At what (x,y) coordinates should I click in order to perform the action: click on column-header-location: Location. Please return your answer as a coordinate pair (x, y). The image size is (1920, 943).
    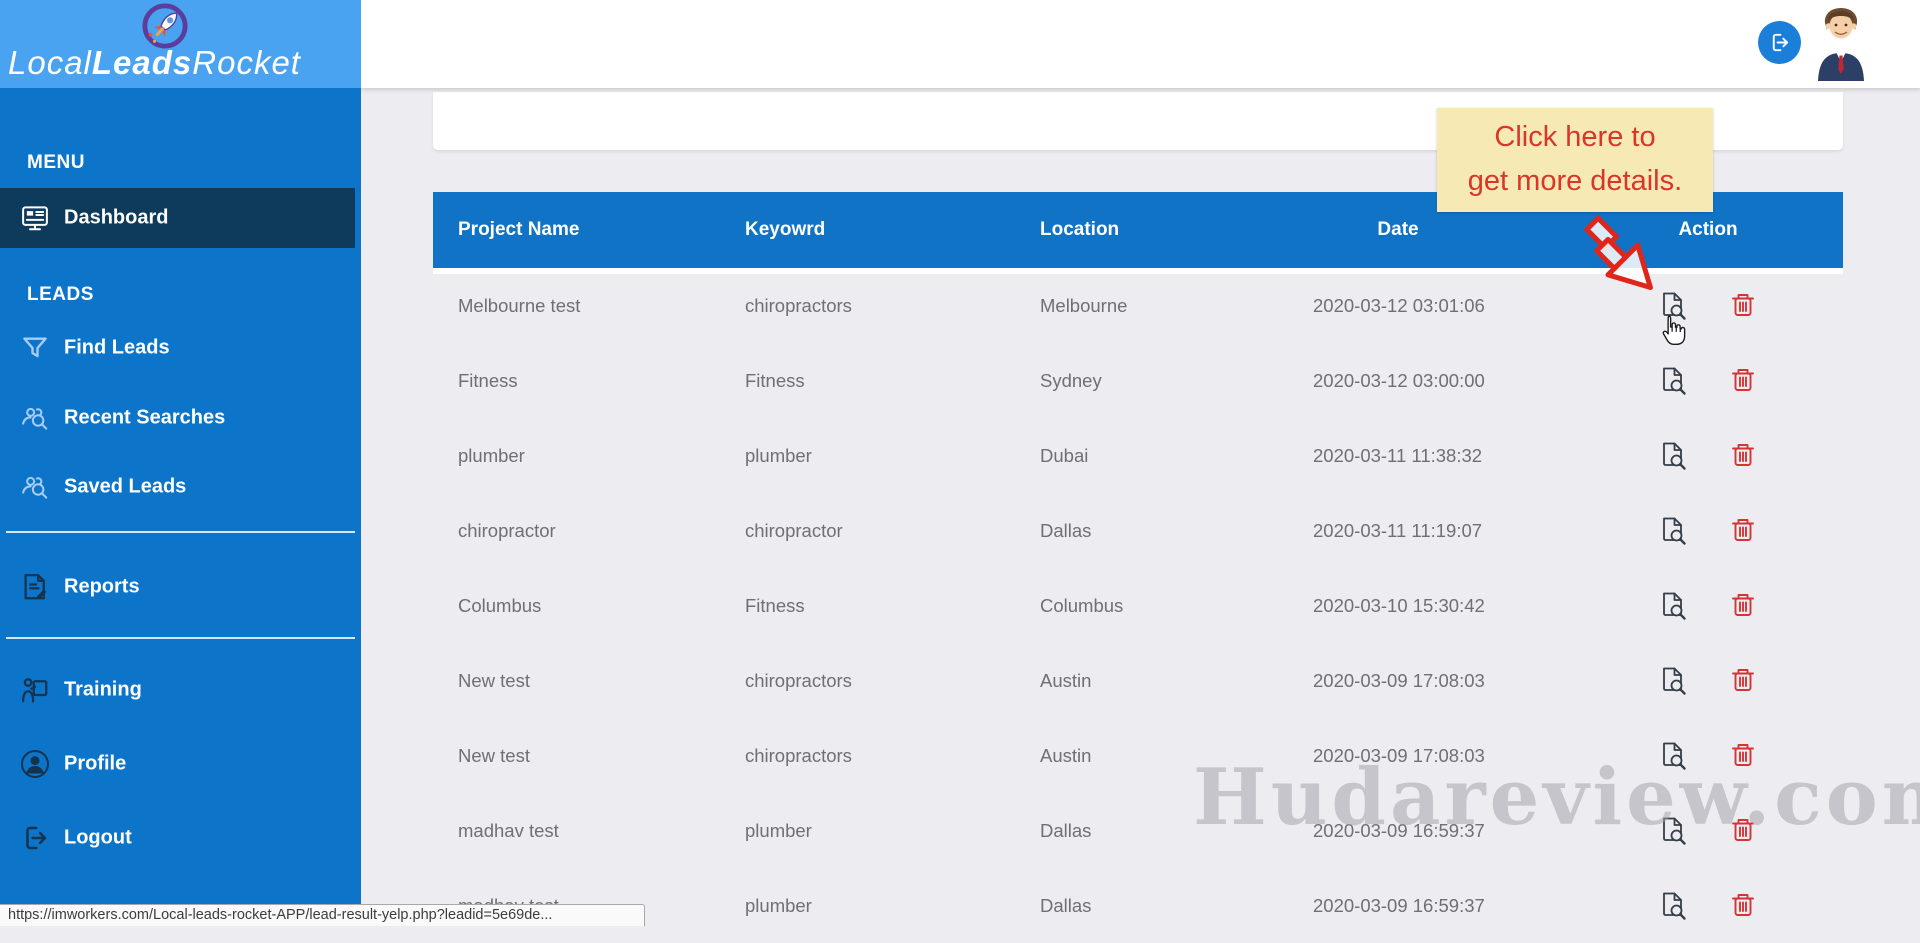
    Looking at the image, I should click on (1080, 229).